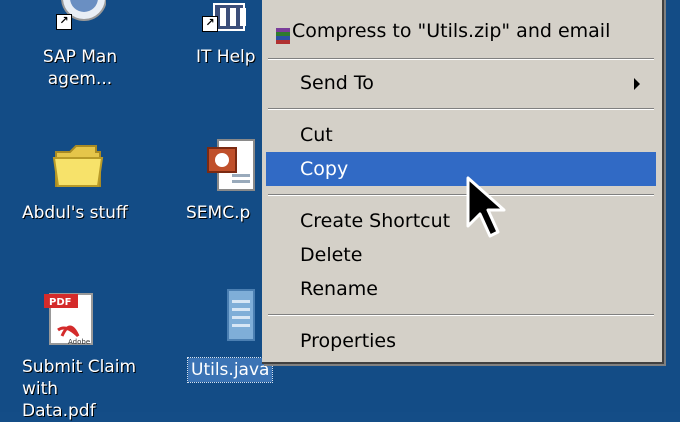 This screenshot has height=422, width=680. I want to click on menu-item-rename: Rename, so click(461, 289).